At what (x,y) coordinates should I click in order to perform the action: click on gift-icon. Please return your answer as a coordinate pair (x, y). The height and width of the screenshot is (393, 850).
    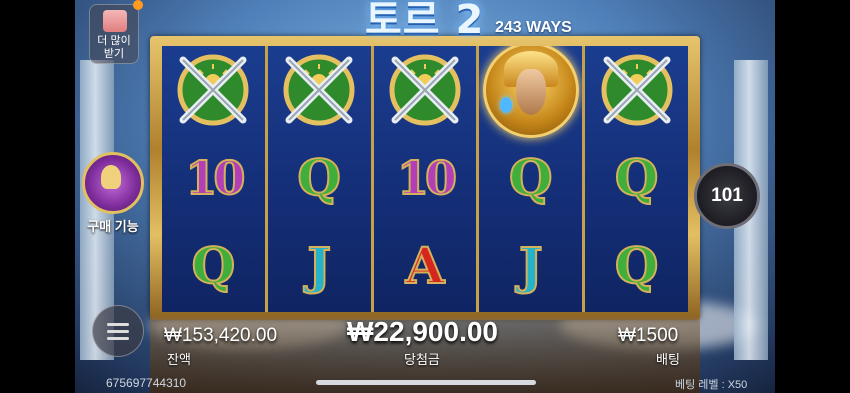
    Looking at the image, I should click on (115, 21).